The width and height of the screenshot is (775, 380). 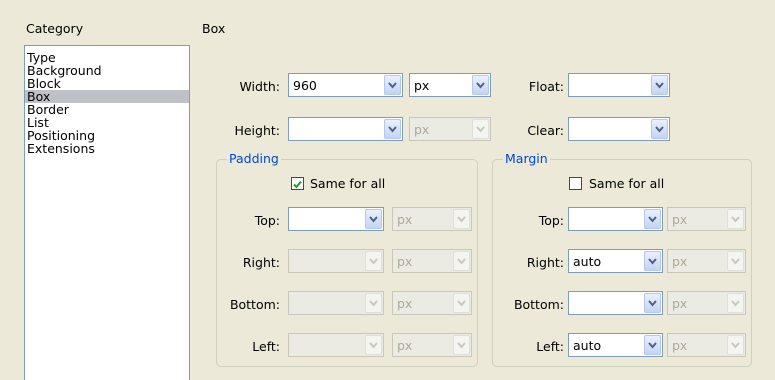 What do you see at coordinates (405, 345) in the screenshot?
I see `padding-left-unit: px` at bounding box center [405, 345].